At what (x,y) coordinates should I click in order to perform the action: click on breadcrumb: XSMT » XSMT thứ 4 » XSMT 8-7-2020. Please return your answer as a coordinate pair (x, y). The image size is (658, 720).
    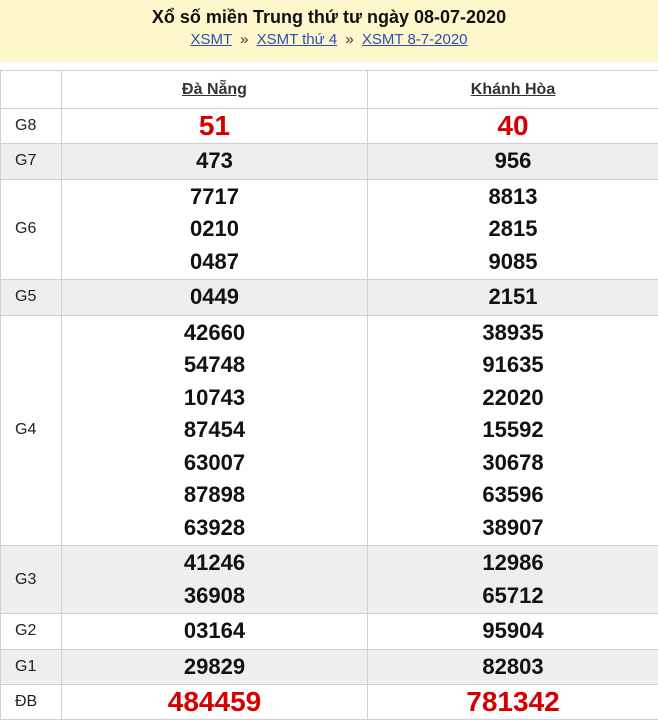
    Looking at the image, I should click on (329, 40).